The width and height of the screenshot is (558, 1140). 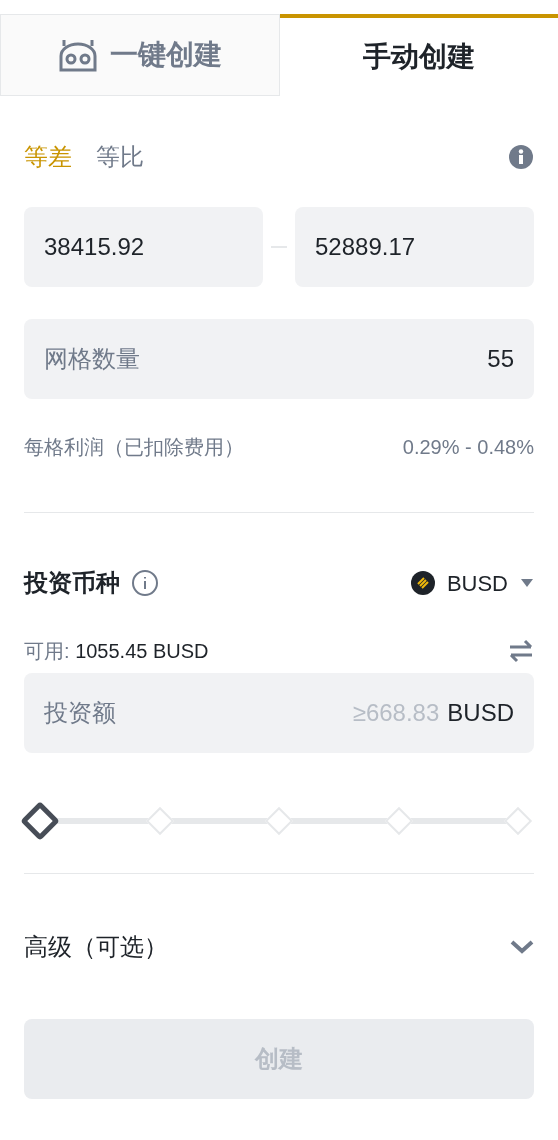 What do you see at coordinates (522, 947) in the screenshot?
I see `chevron-icon` at bounding box center [522, 947].